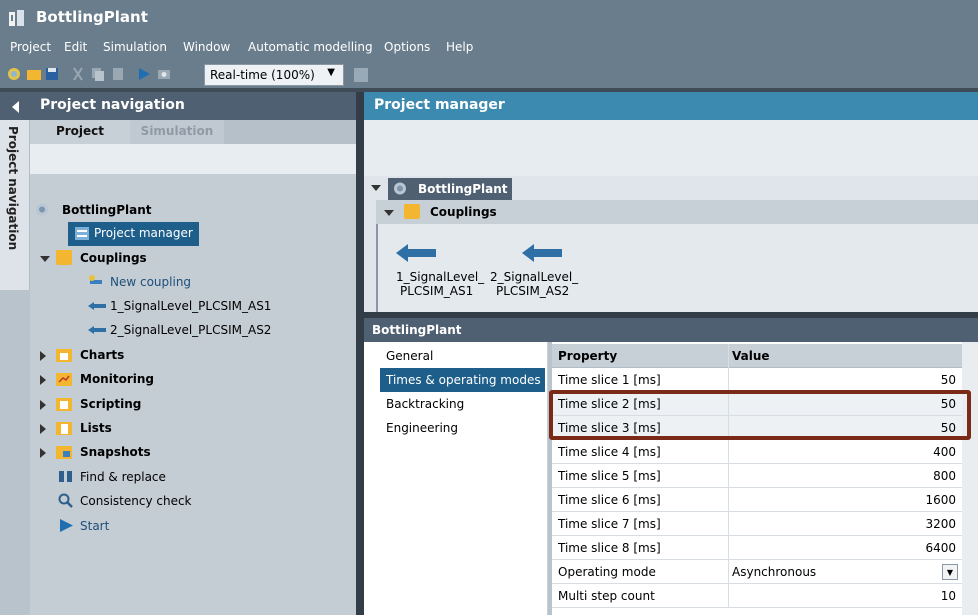  Describe the element at coordinates (64, 378) in the screenshot. I see `monitoring-folder-icon` at that location.